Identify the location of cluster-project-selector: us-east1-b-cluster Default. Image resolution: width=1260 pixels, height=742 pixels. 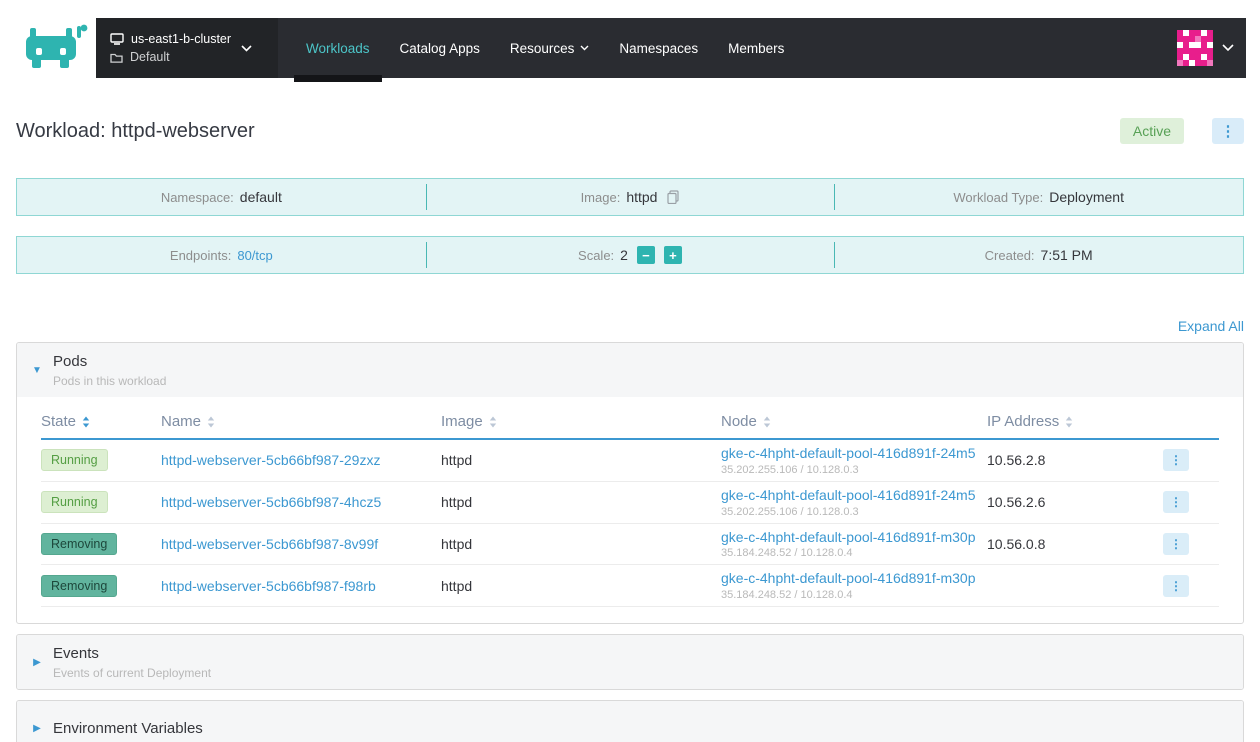
(187, 48).